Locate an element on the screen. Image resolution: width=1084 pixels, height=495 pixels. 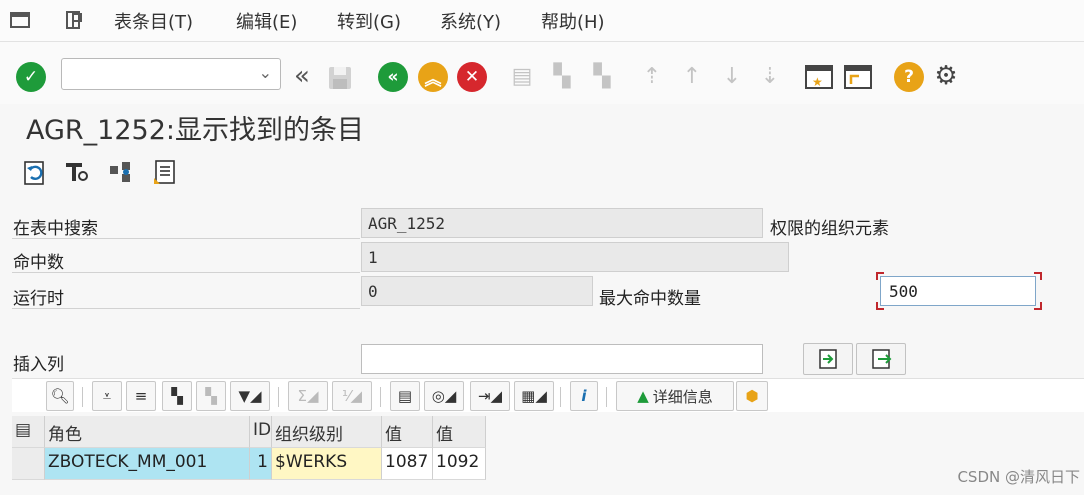
new-session-icon: ★ is located at coordinates (819, 77).